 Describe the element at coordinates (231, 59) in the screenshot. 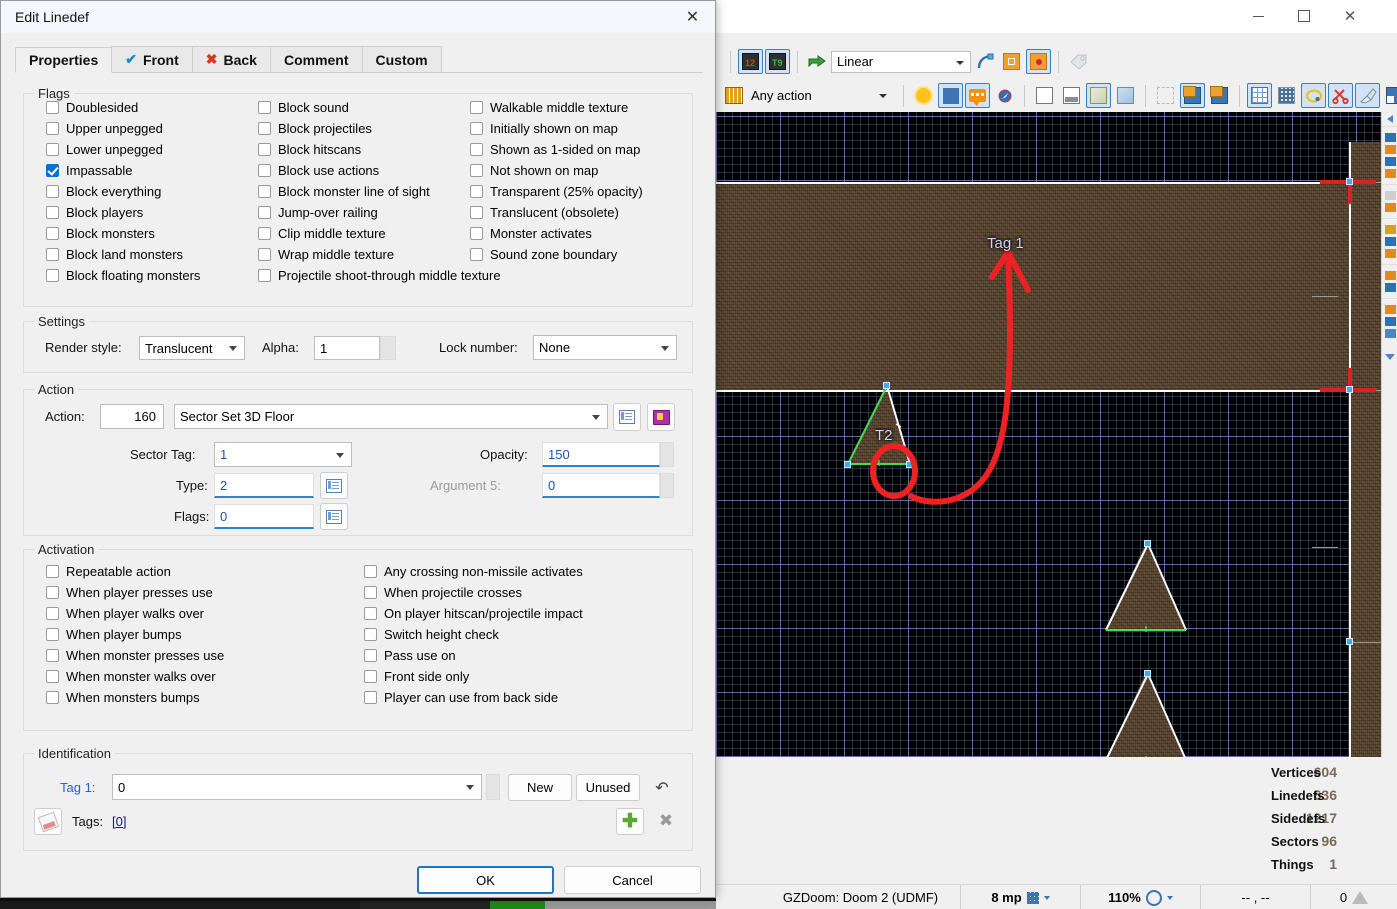

I see `tab-back: ✖ Back` at that location.